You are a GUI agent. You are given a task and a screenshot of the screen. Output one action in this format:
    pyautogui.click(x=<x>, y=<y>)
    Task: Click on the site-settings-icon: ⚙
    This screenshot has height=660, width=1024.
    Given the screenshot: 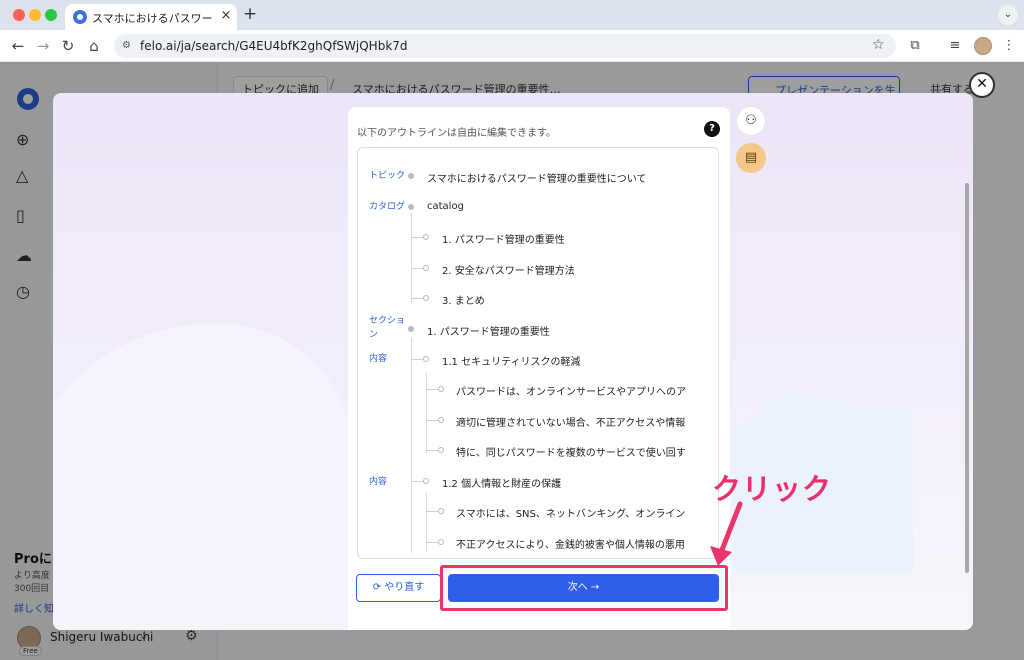 What is the action you would take?
    pyautogui.click(x=128, y=46)
    